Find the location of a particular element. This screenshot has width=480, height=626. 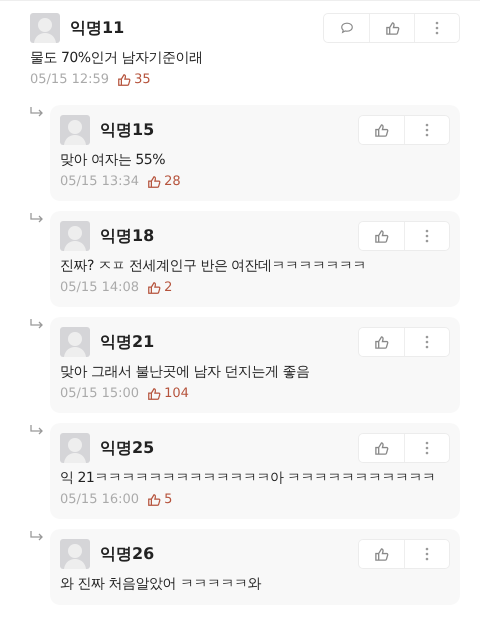

like-count: 5 is located at coordinates (168, 499).